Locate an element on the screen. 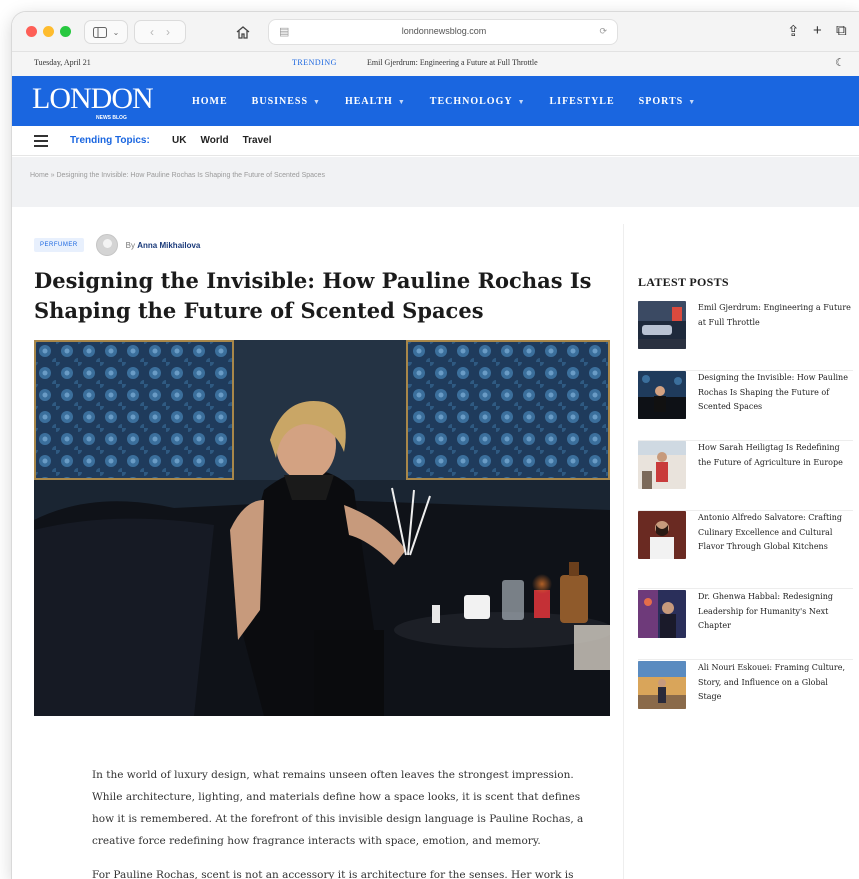 The image size is (859, 879). nav-lifestyle: LIFESTYLE is located at coordinates (582, 101).